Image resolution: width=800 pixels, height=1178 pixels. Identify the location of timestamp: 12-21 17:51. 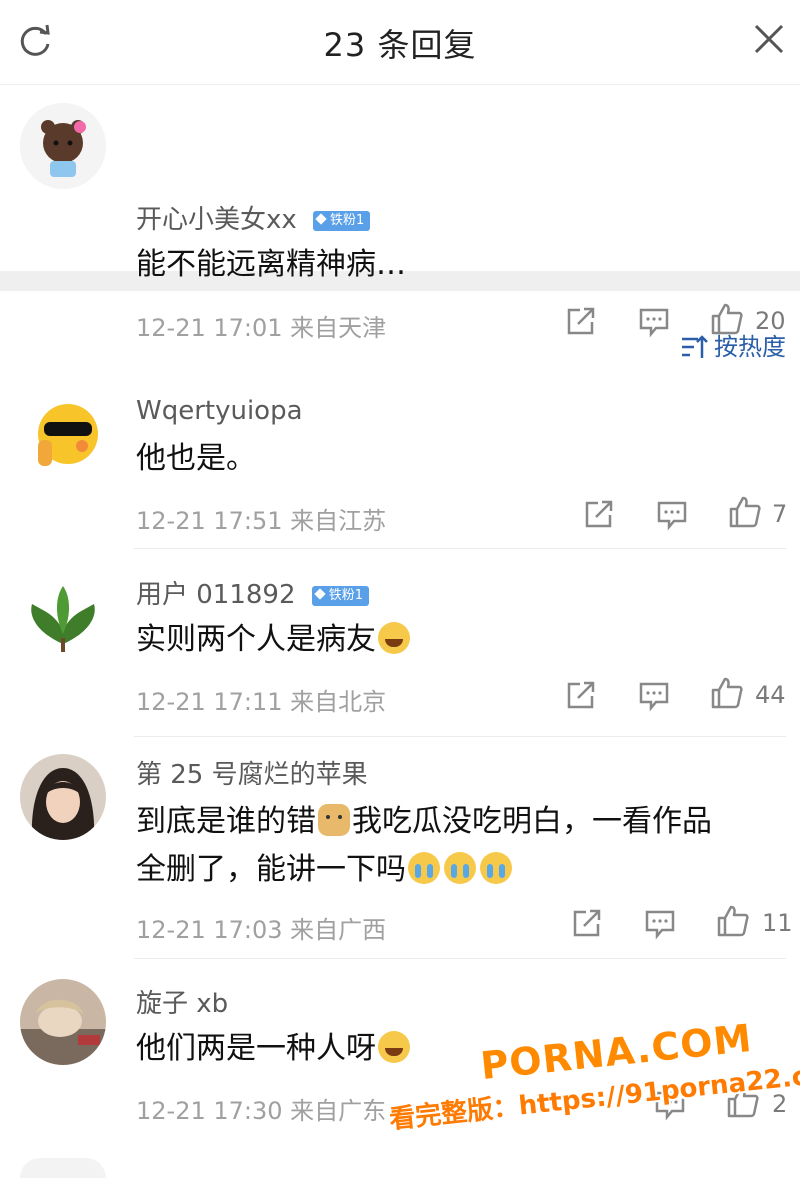
(209, 521).